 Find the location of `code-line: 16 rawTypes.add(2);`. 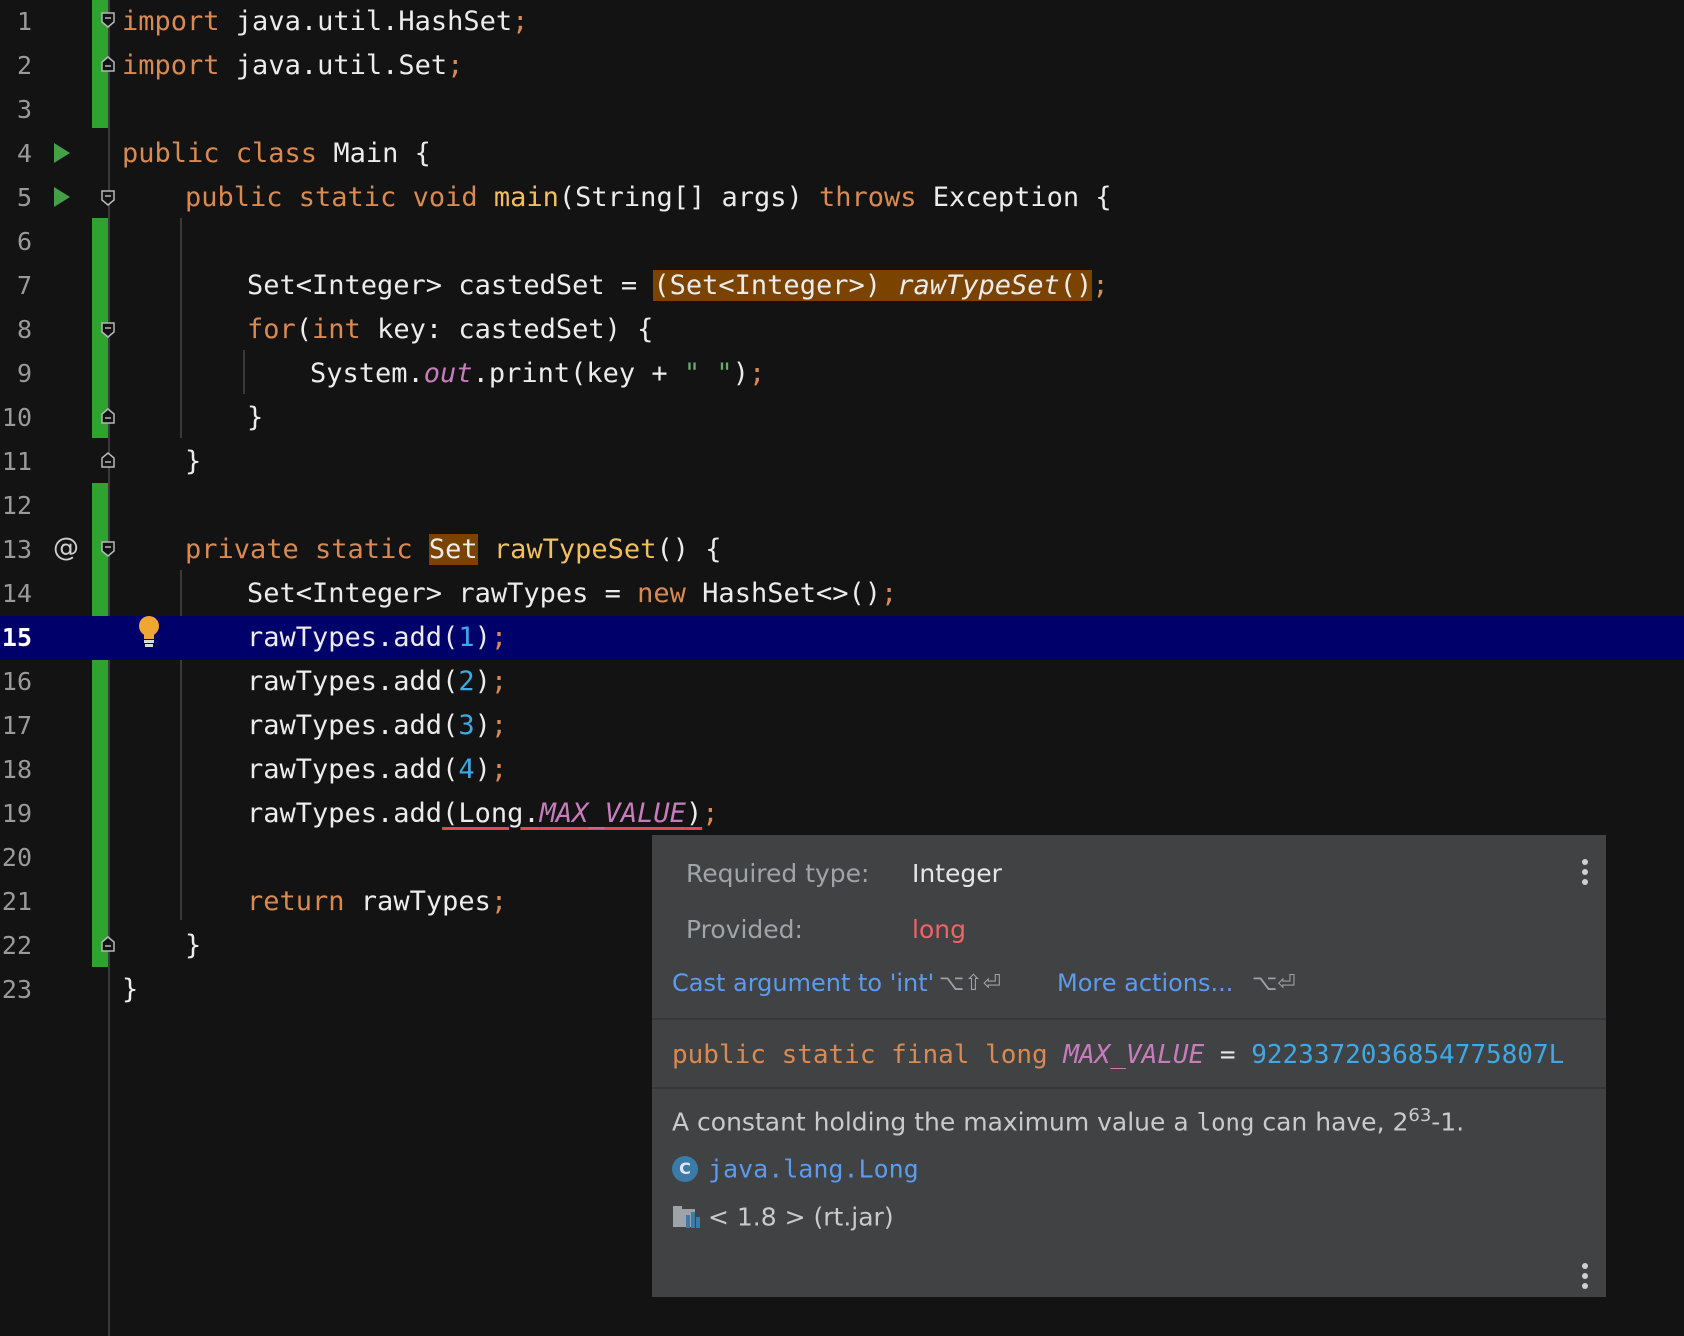

code-line: 16 rawTypes.add(2); is located at coordinates (842, 682).